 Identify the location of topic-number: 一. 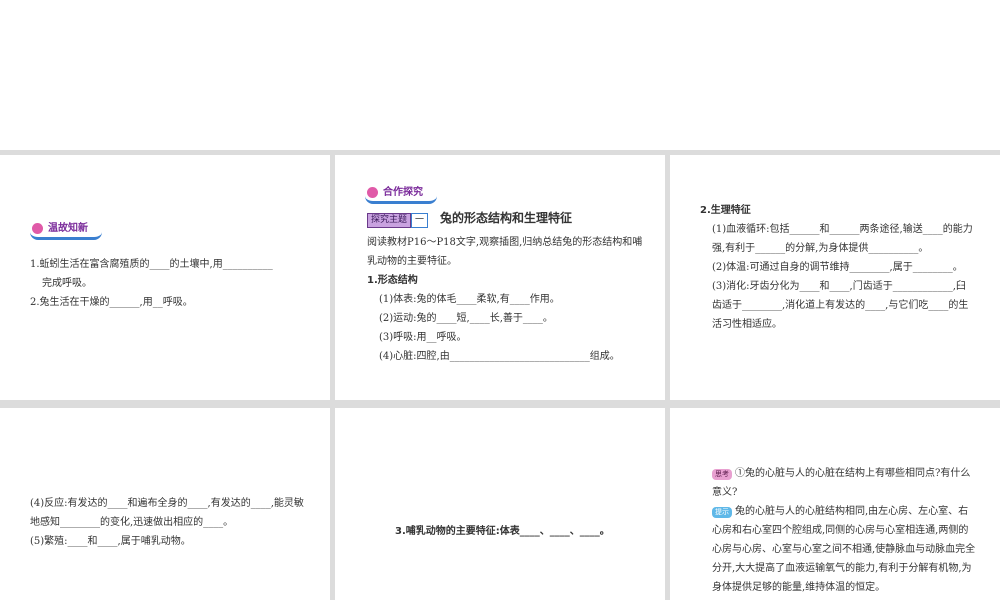
(420, 220).